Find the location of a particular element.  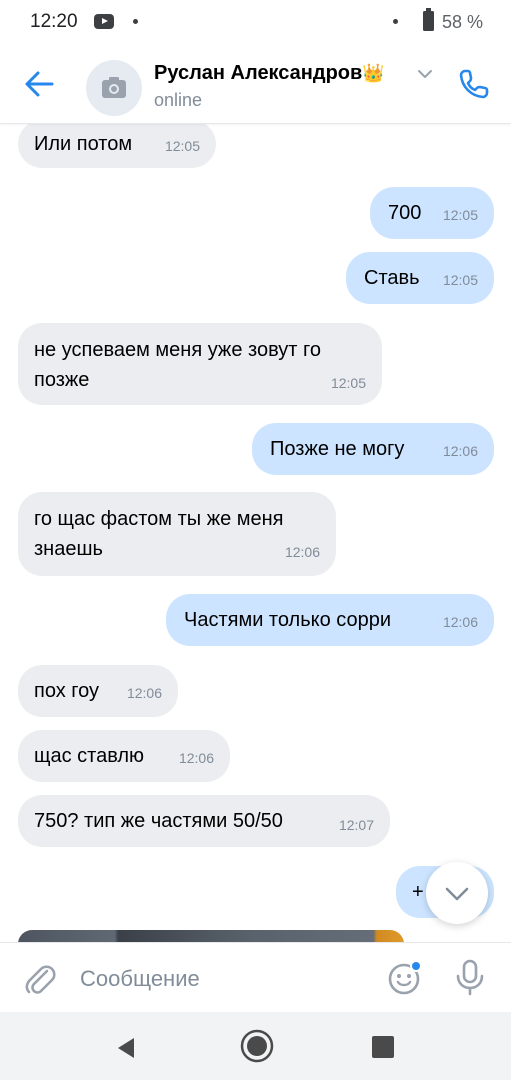

message-text: Или потом is located at coordinates (83, 144).